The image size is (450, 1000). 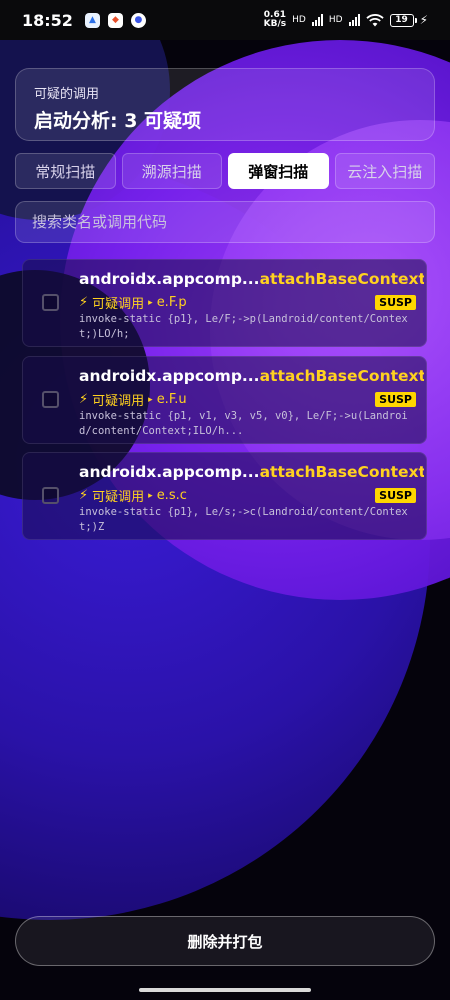 What do you see at coordinates (171, 302) in the screenshot?
I see `method-ref: e.F.p` at bounding box center [171, 302].